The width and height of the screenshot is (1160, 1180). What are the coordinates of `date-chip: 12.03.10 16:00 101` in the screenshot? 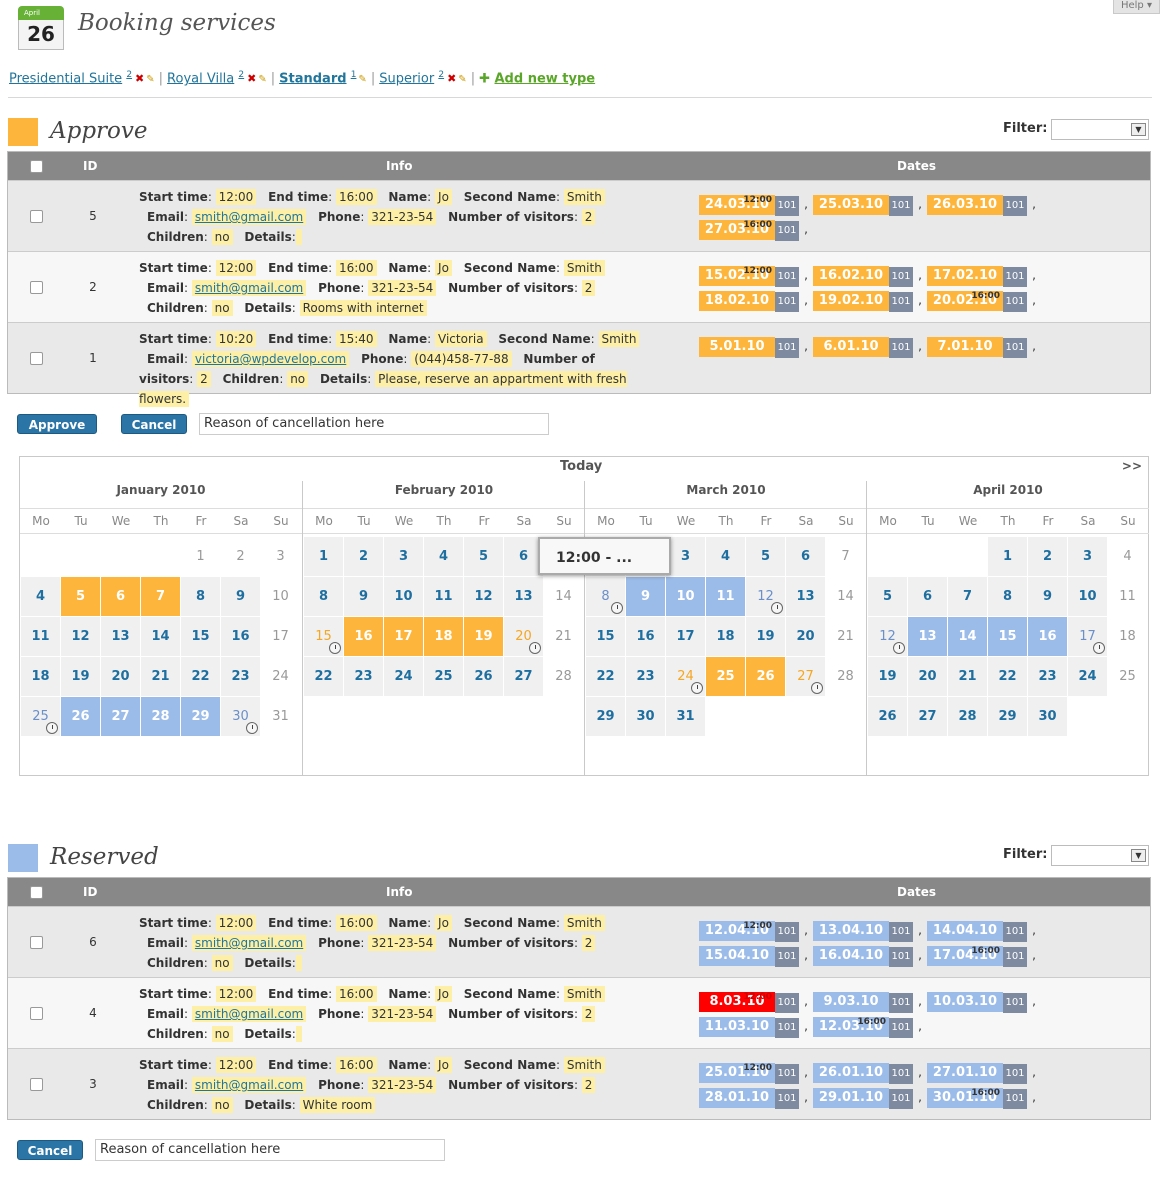 It's located at (863, 1026).